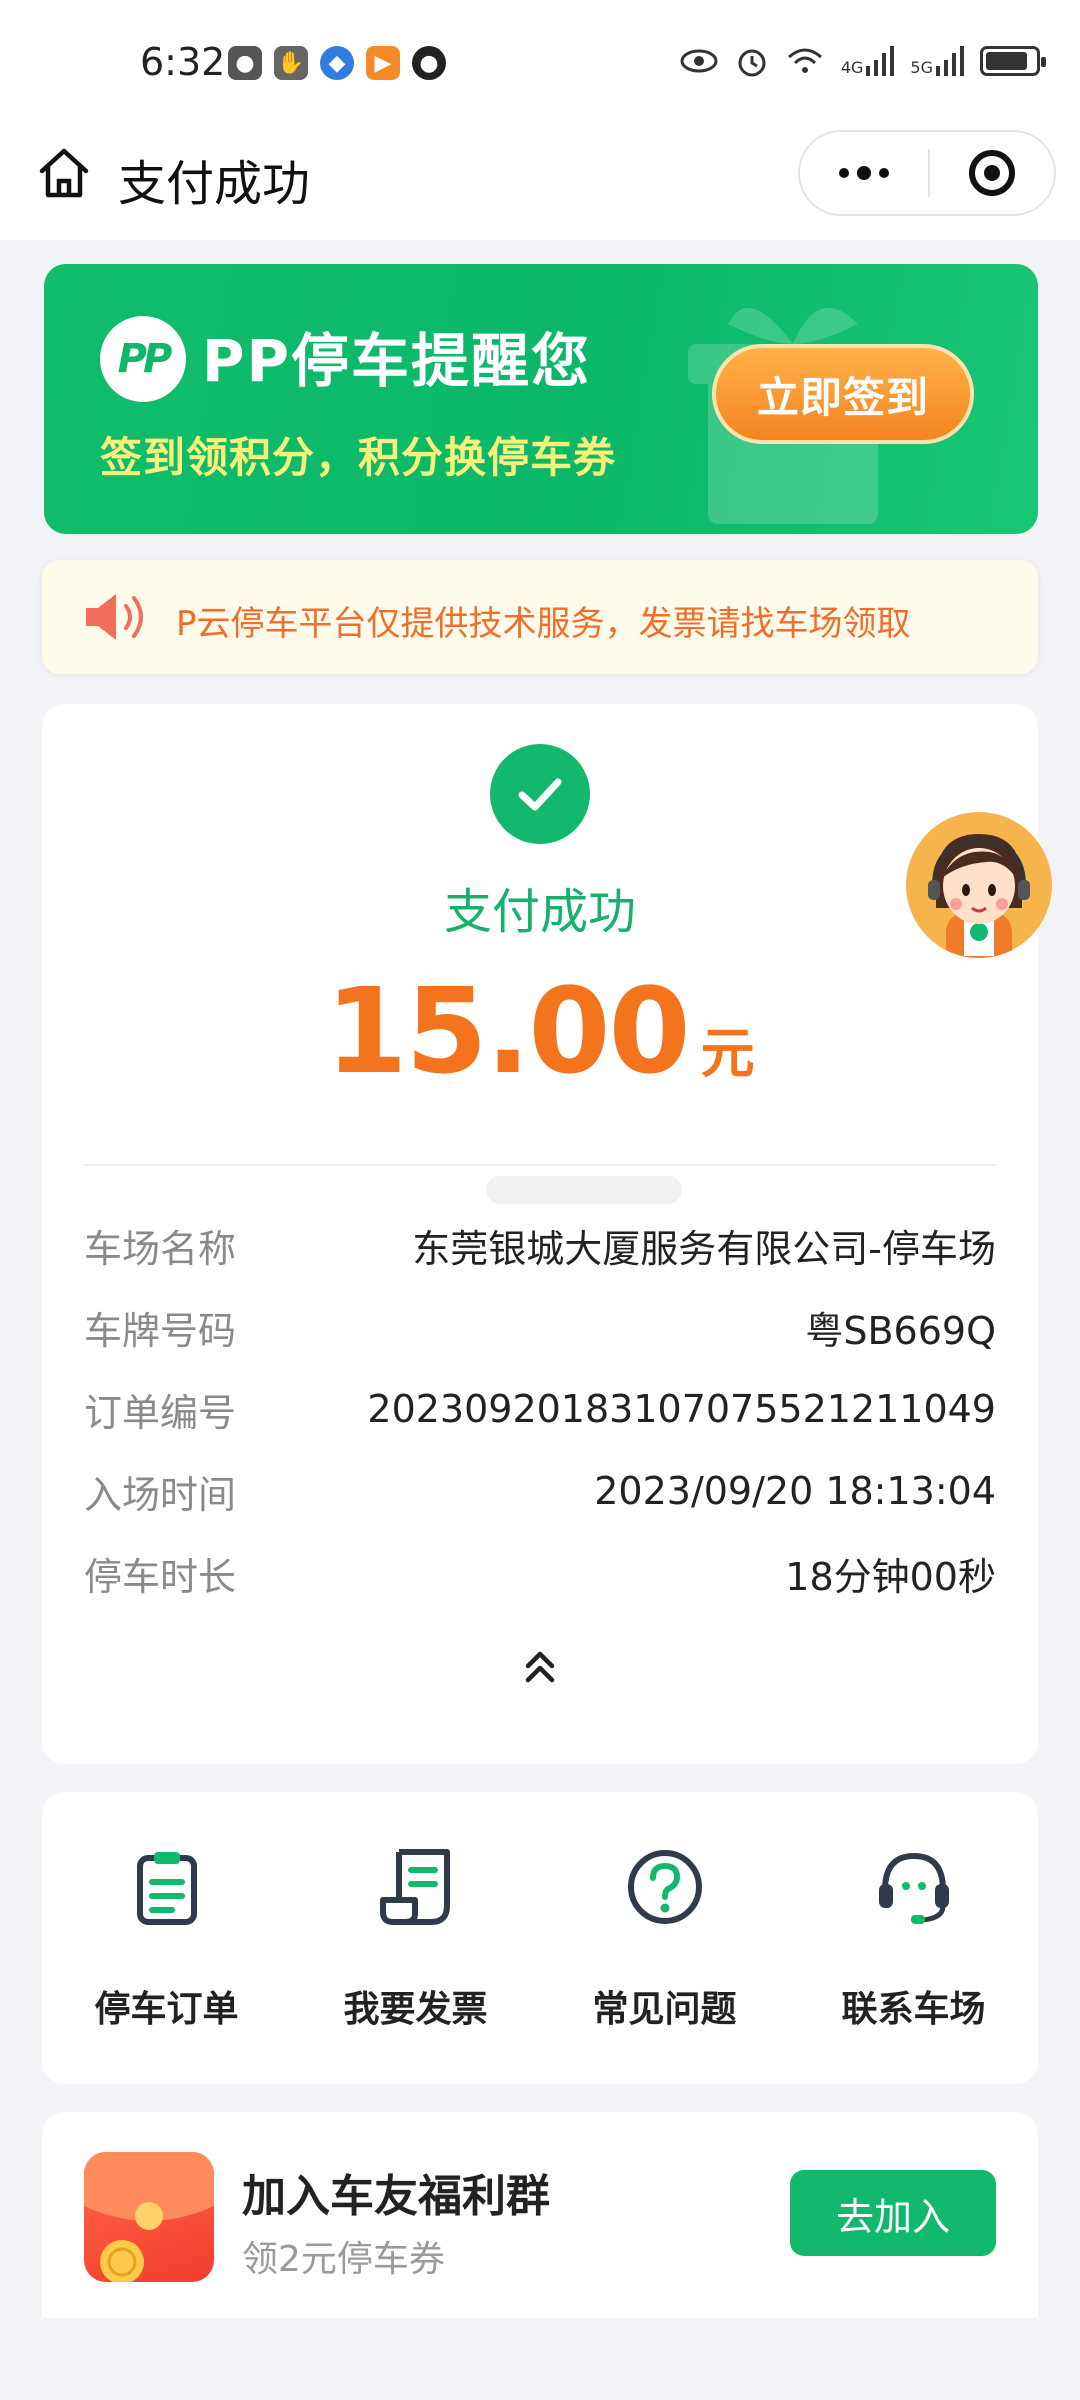  What do you see at coordinates (160, 1494) in the screenshot?
I see `detail-label: 入场时间` at bounding box center [160, 1494].